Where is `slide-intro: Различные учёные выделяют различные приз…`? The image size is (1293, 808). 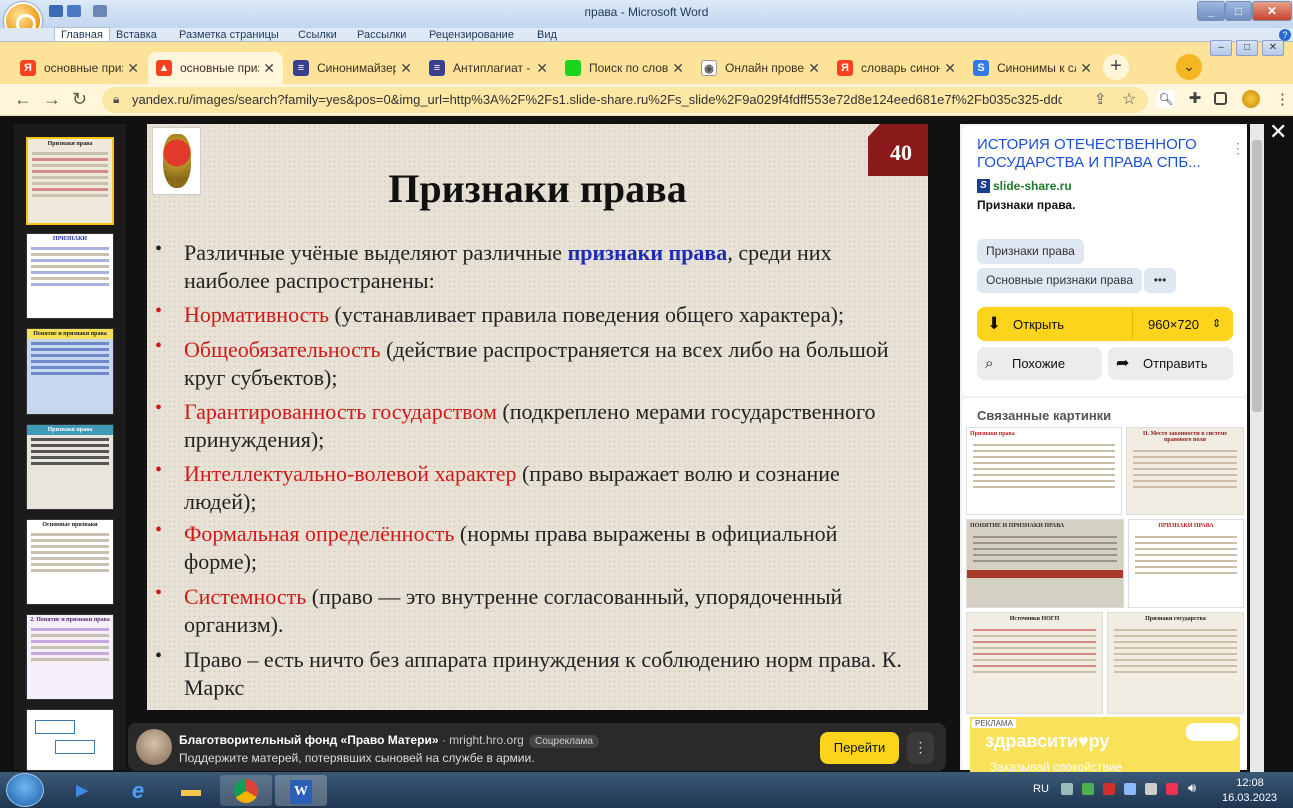 slide-intro: Различные учёные выделяют различные приз… is located at coordinates (508, 266).